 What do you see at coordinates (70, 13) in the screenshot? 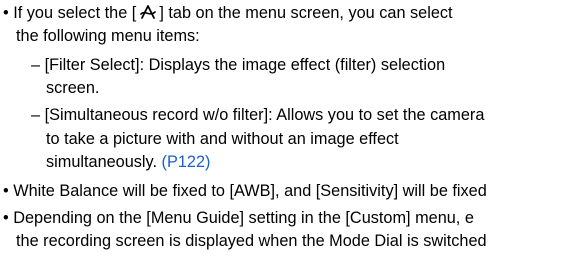
I see `bullet-1-text-before-icon: • If you select the [` at bounding box center [70, 13].